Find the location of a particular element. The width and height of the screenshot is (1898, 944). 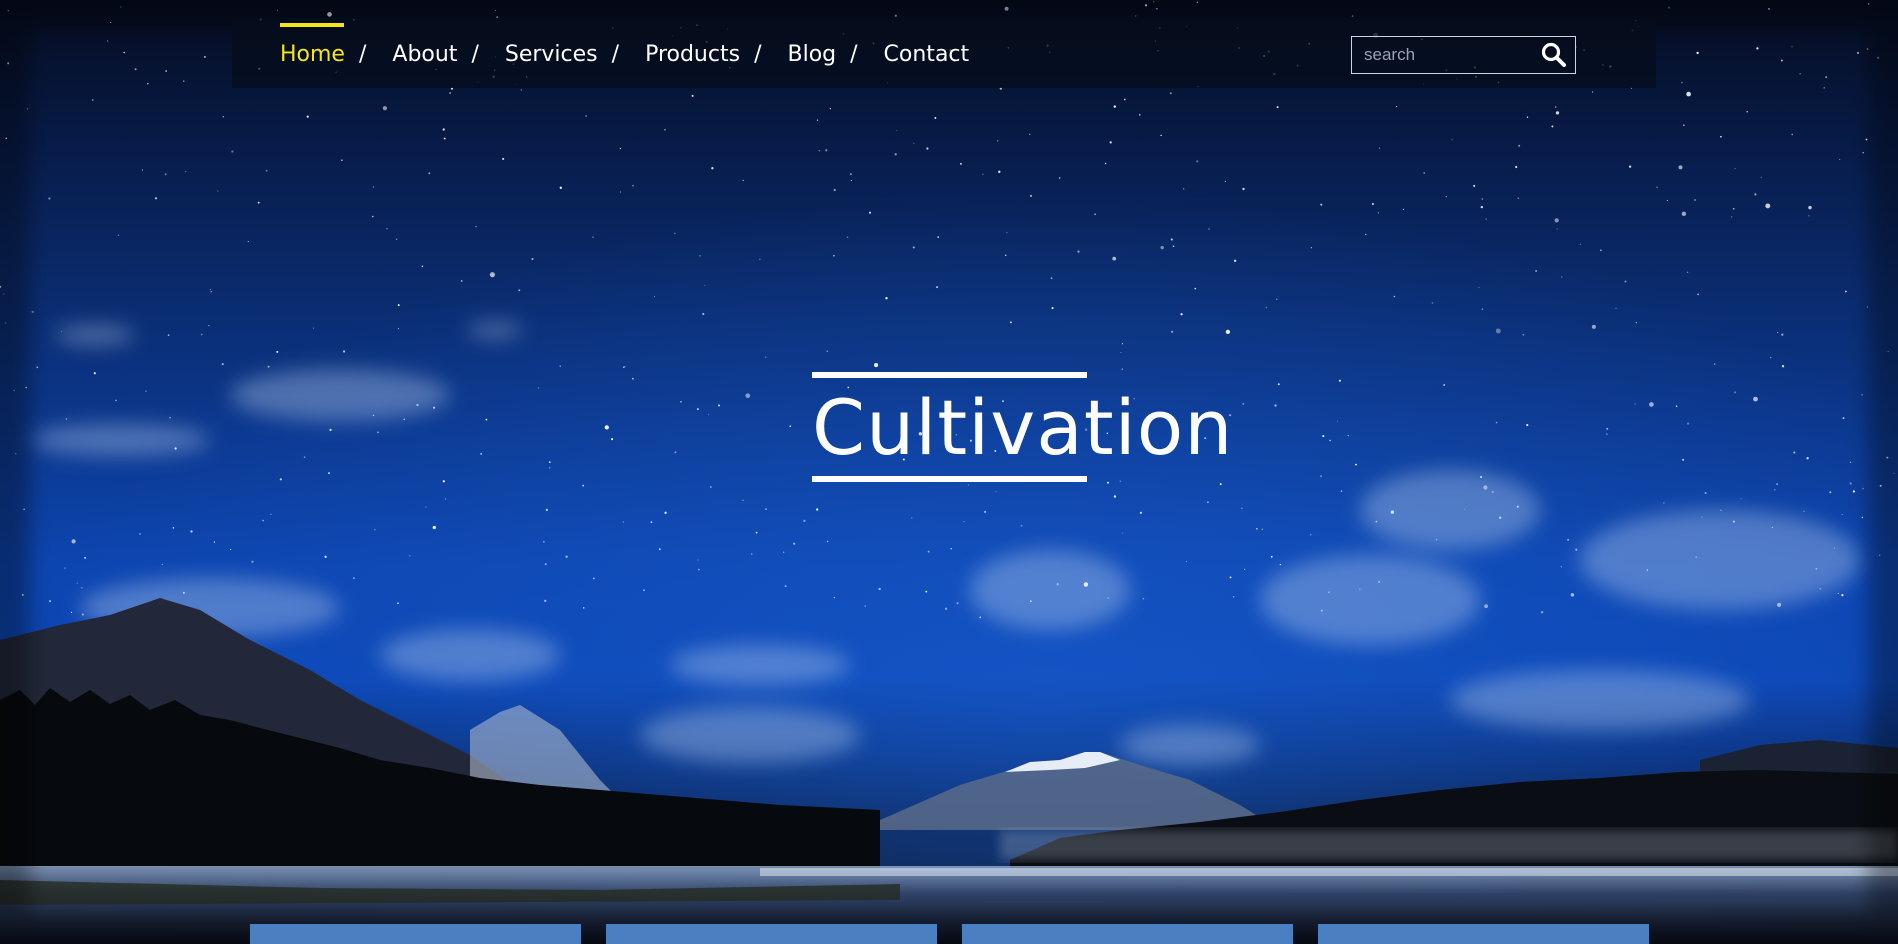

search-button is located at coordinates (1554, 55).